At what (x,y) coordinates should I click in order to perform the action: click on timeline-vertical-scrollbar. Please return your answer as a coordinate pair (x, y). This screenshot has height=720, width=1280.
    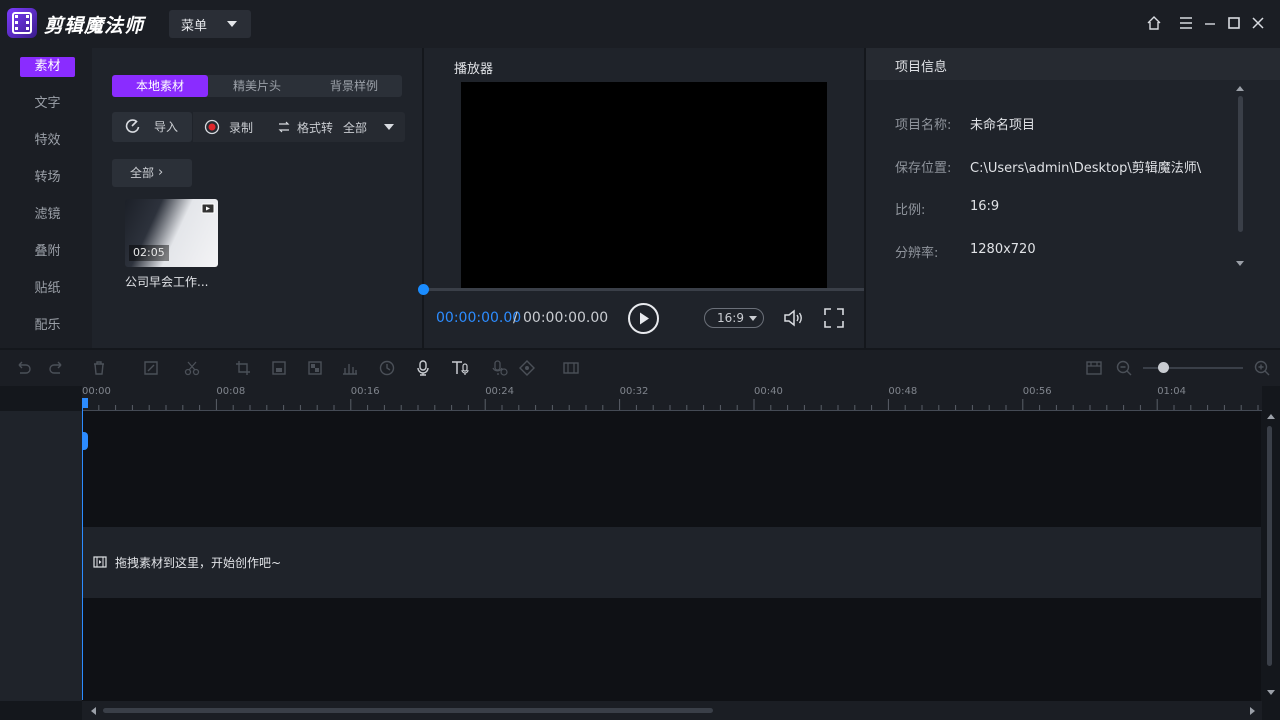
    Looking at the image, I should click on (1269, 546).